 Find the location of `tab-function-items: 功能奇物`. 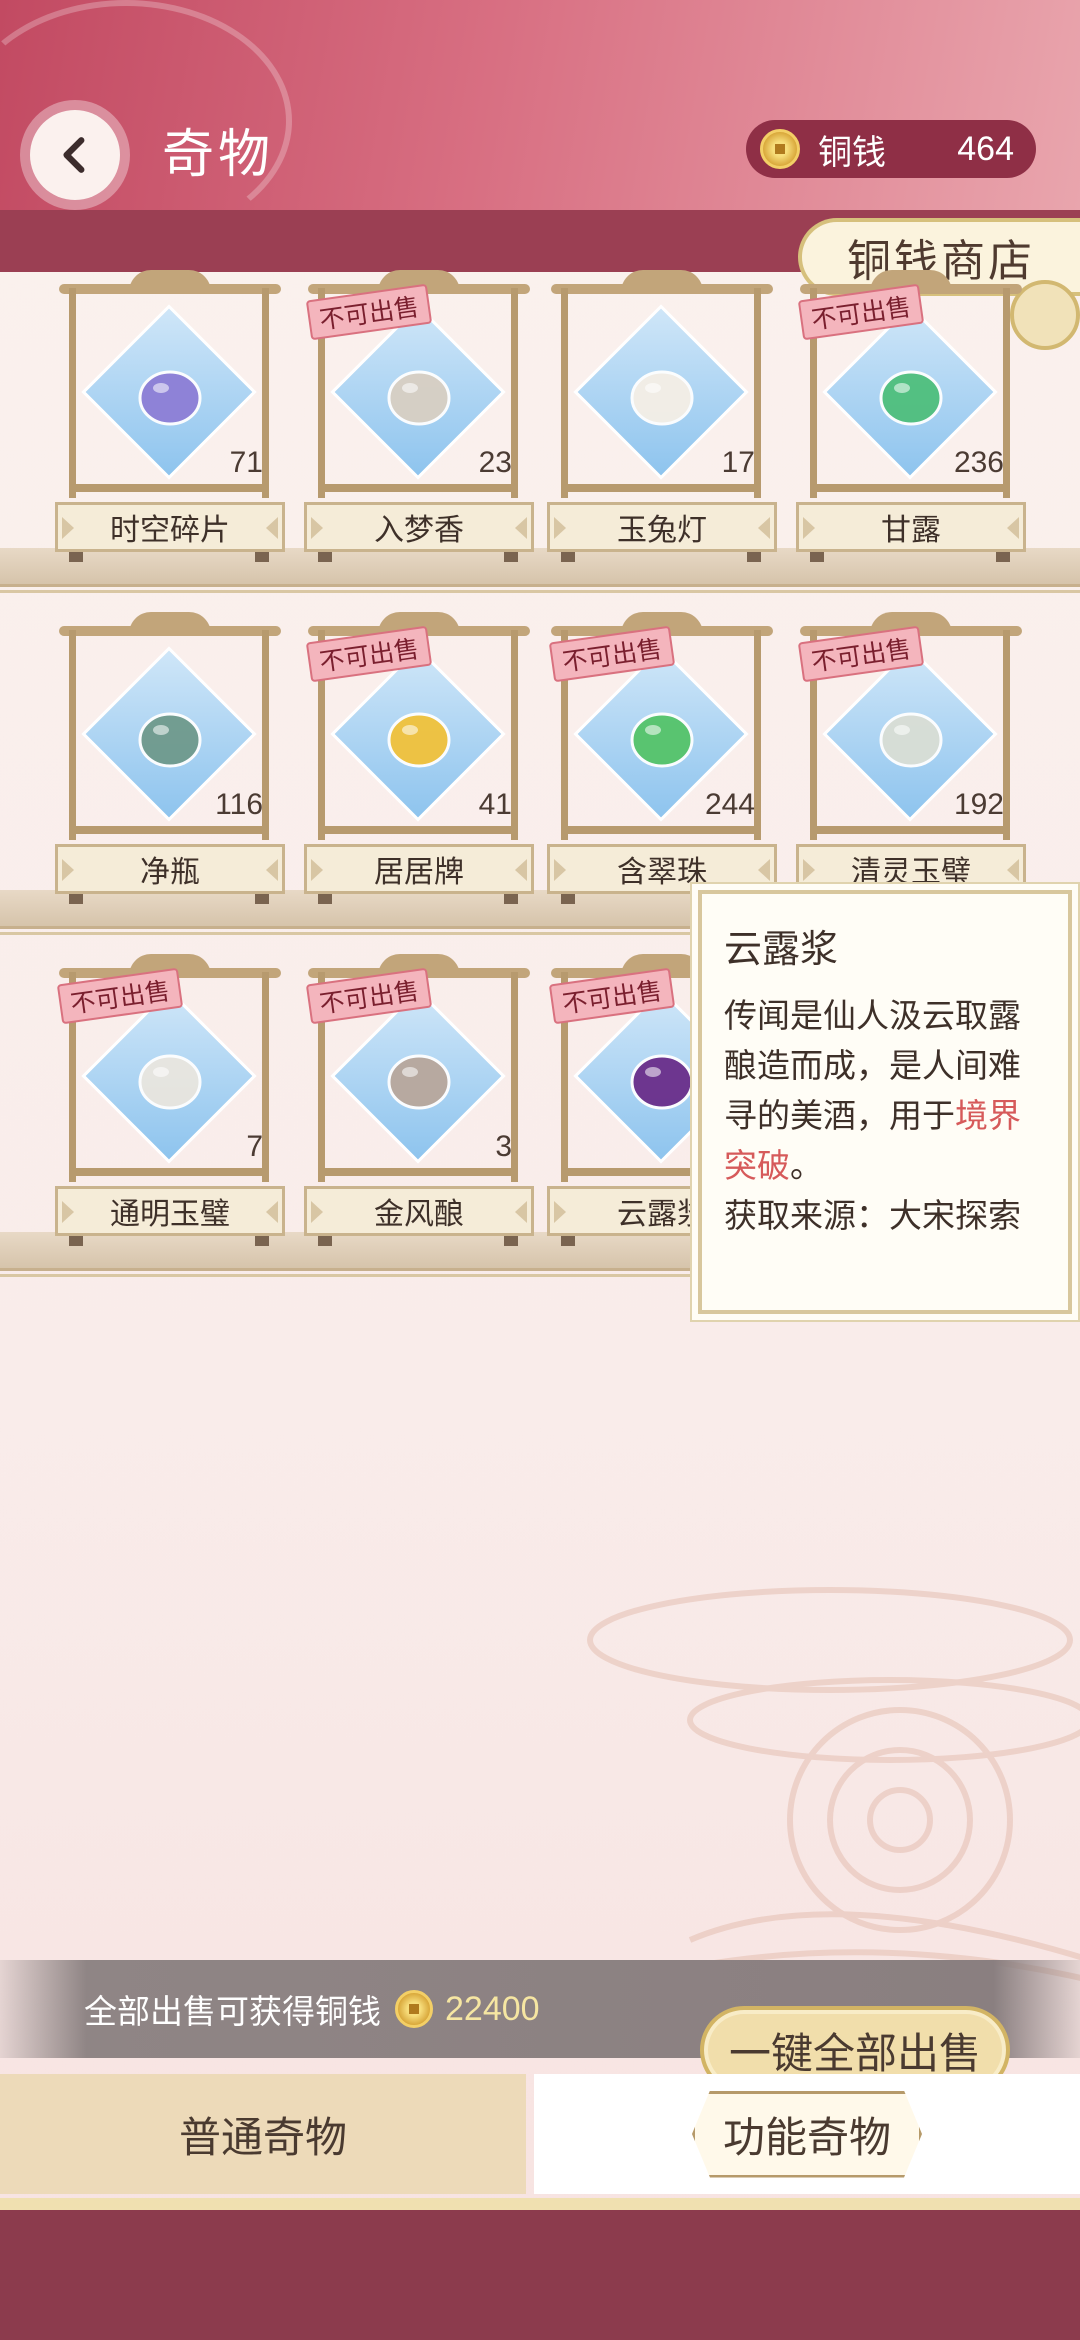

tab-function-items: 功能奇物 is located at coordinates (807, 2134).